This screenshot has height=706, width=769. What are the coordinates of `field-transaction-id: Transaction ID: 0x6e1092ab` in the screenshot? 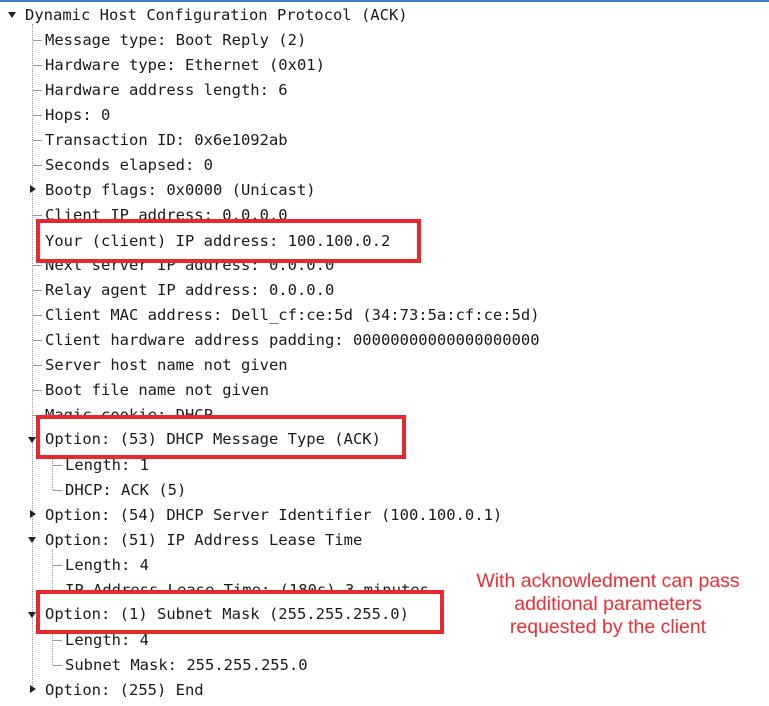 It's located at (166, 140).